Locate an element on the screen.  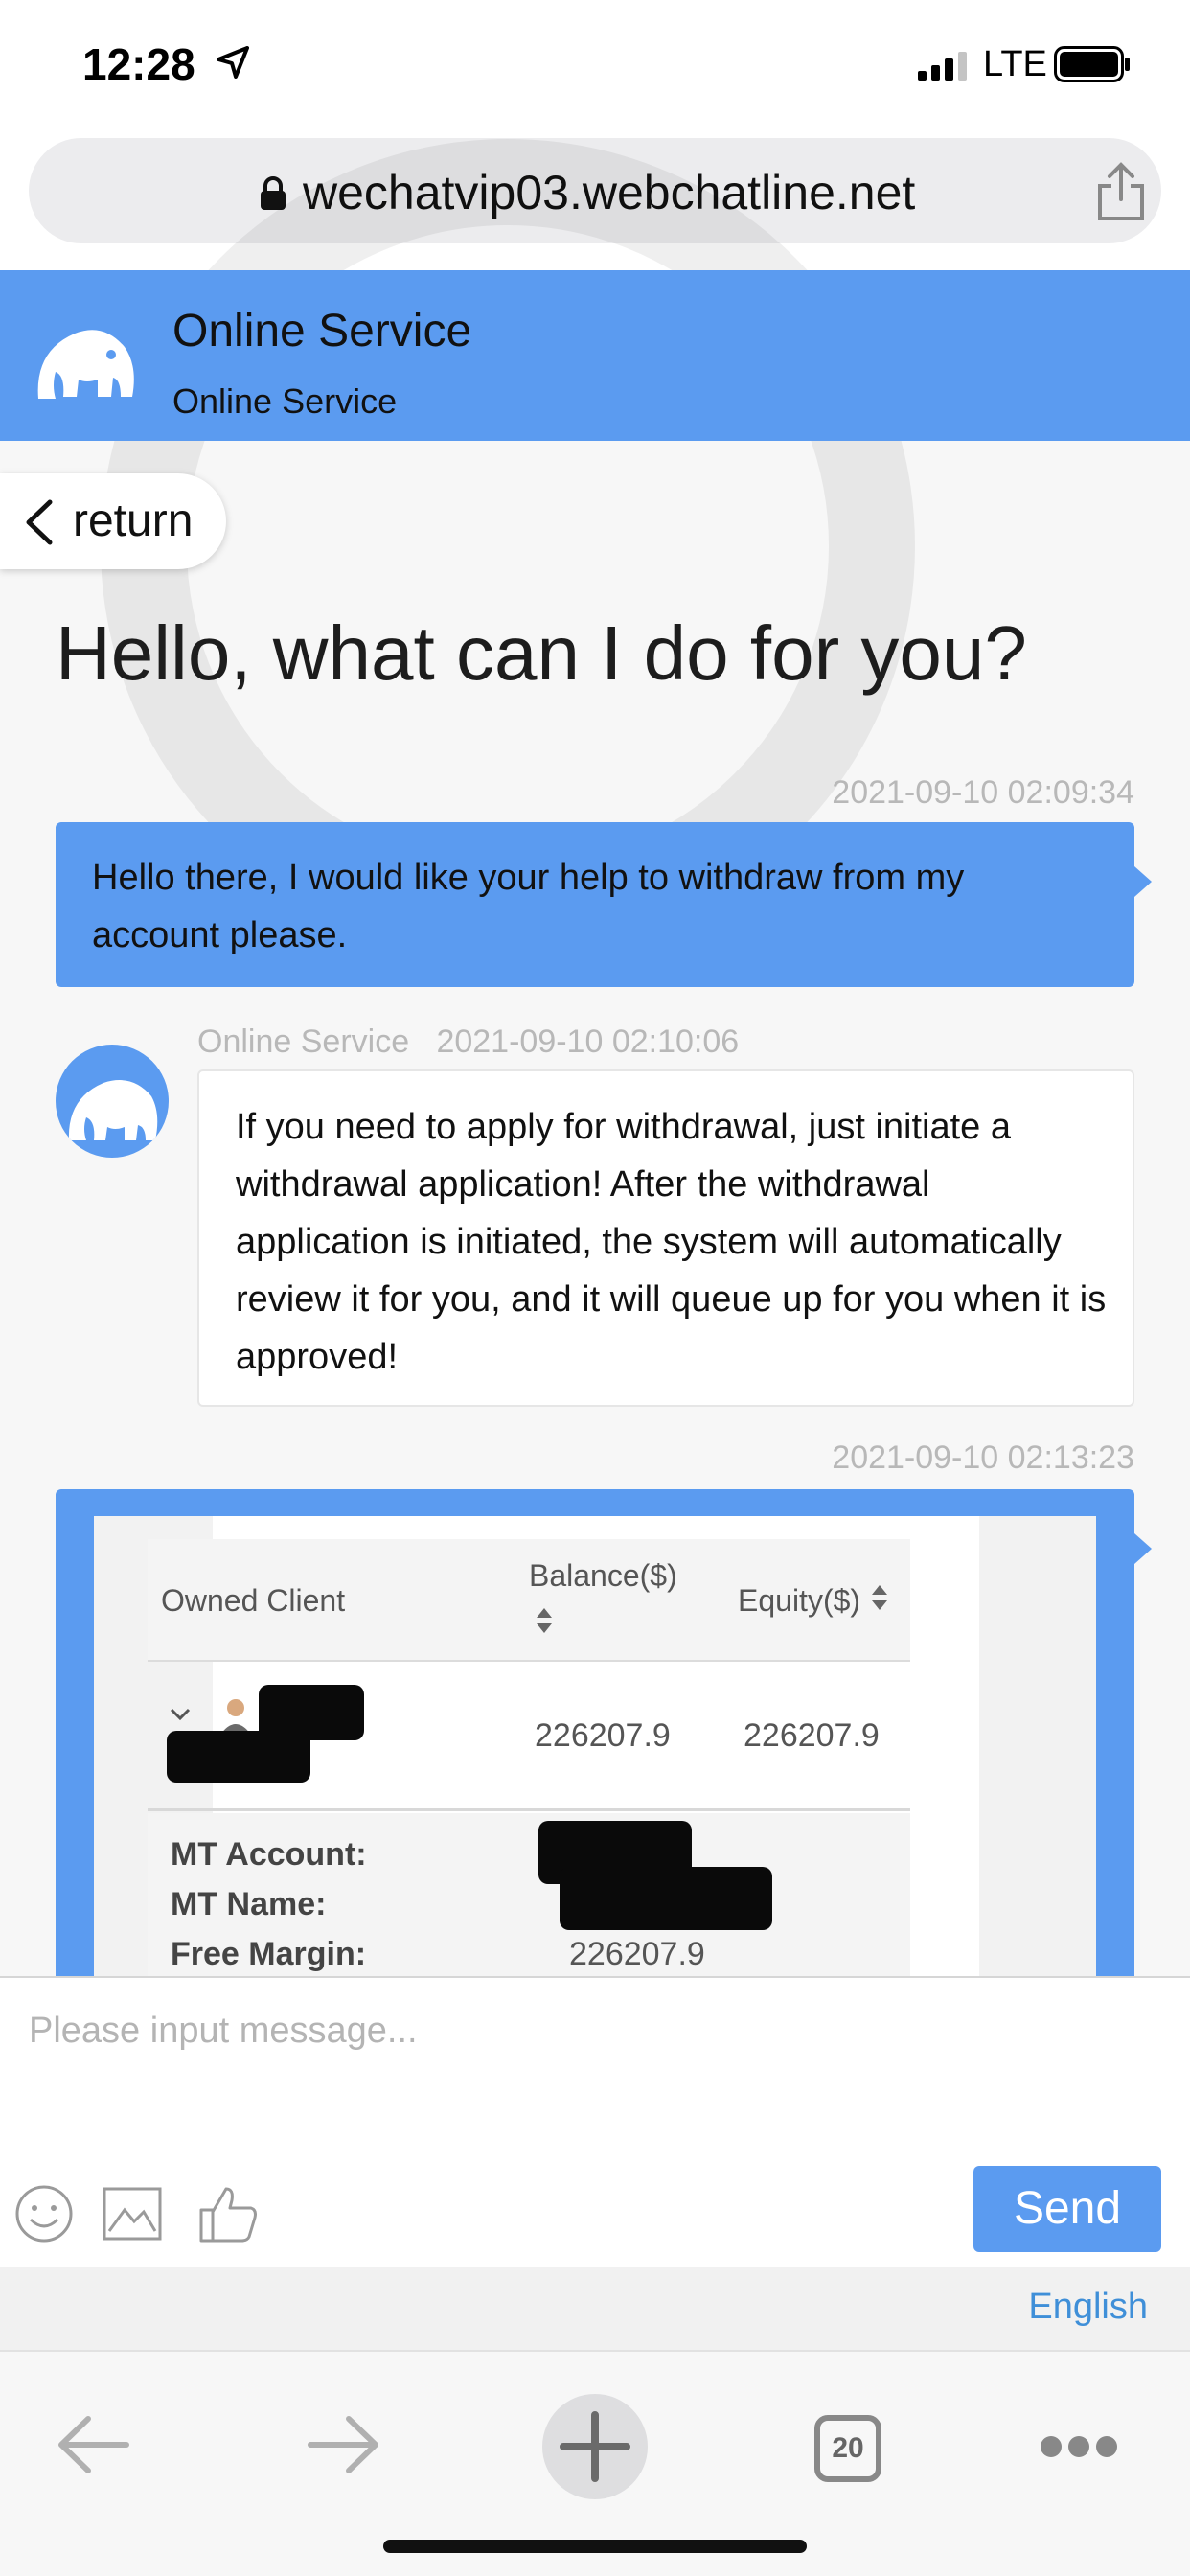
table-header: Owned Client Balance($) Equity($) is located at coordinates (529, 1600).